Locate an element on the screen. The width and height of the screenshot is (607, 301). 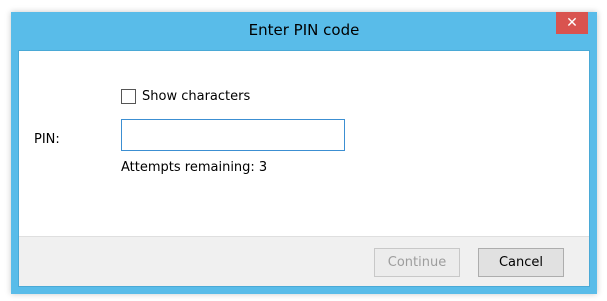
show-characters-label: Show characters is located at coordinates (196, 96).